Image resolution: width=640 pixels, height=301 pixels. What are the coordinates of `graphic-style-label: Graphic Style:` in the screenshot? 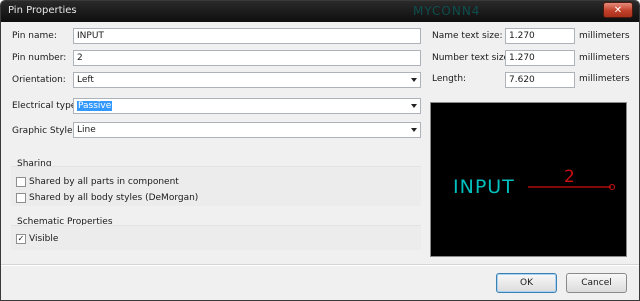 It's located at (44, 131).